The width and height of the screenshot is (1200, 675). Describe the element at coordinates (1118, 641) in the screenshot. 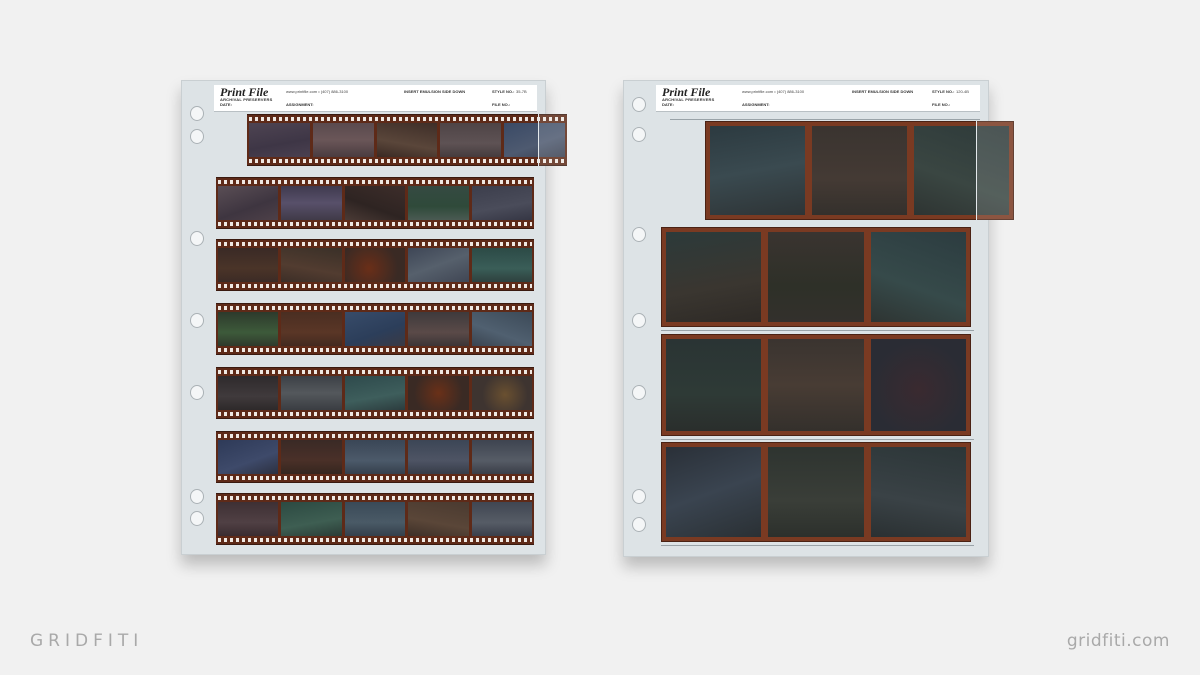

I see `brand-watermark-right: gridfiti.com` at that location.